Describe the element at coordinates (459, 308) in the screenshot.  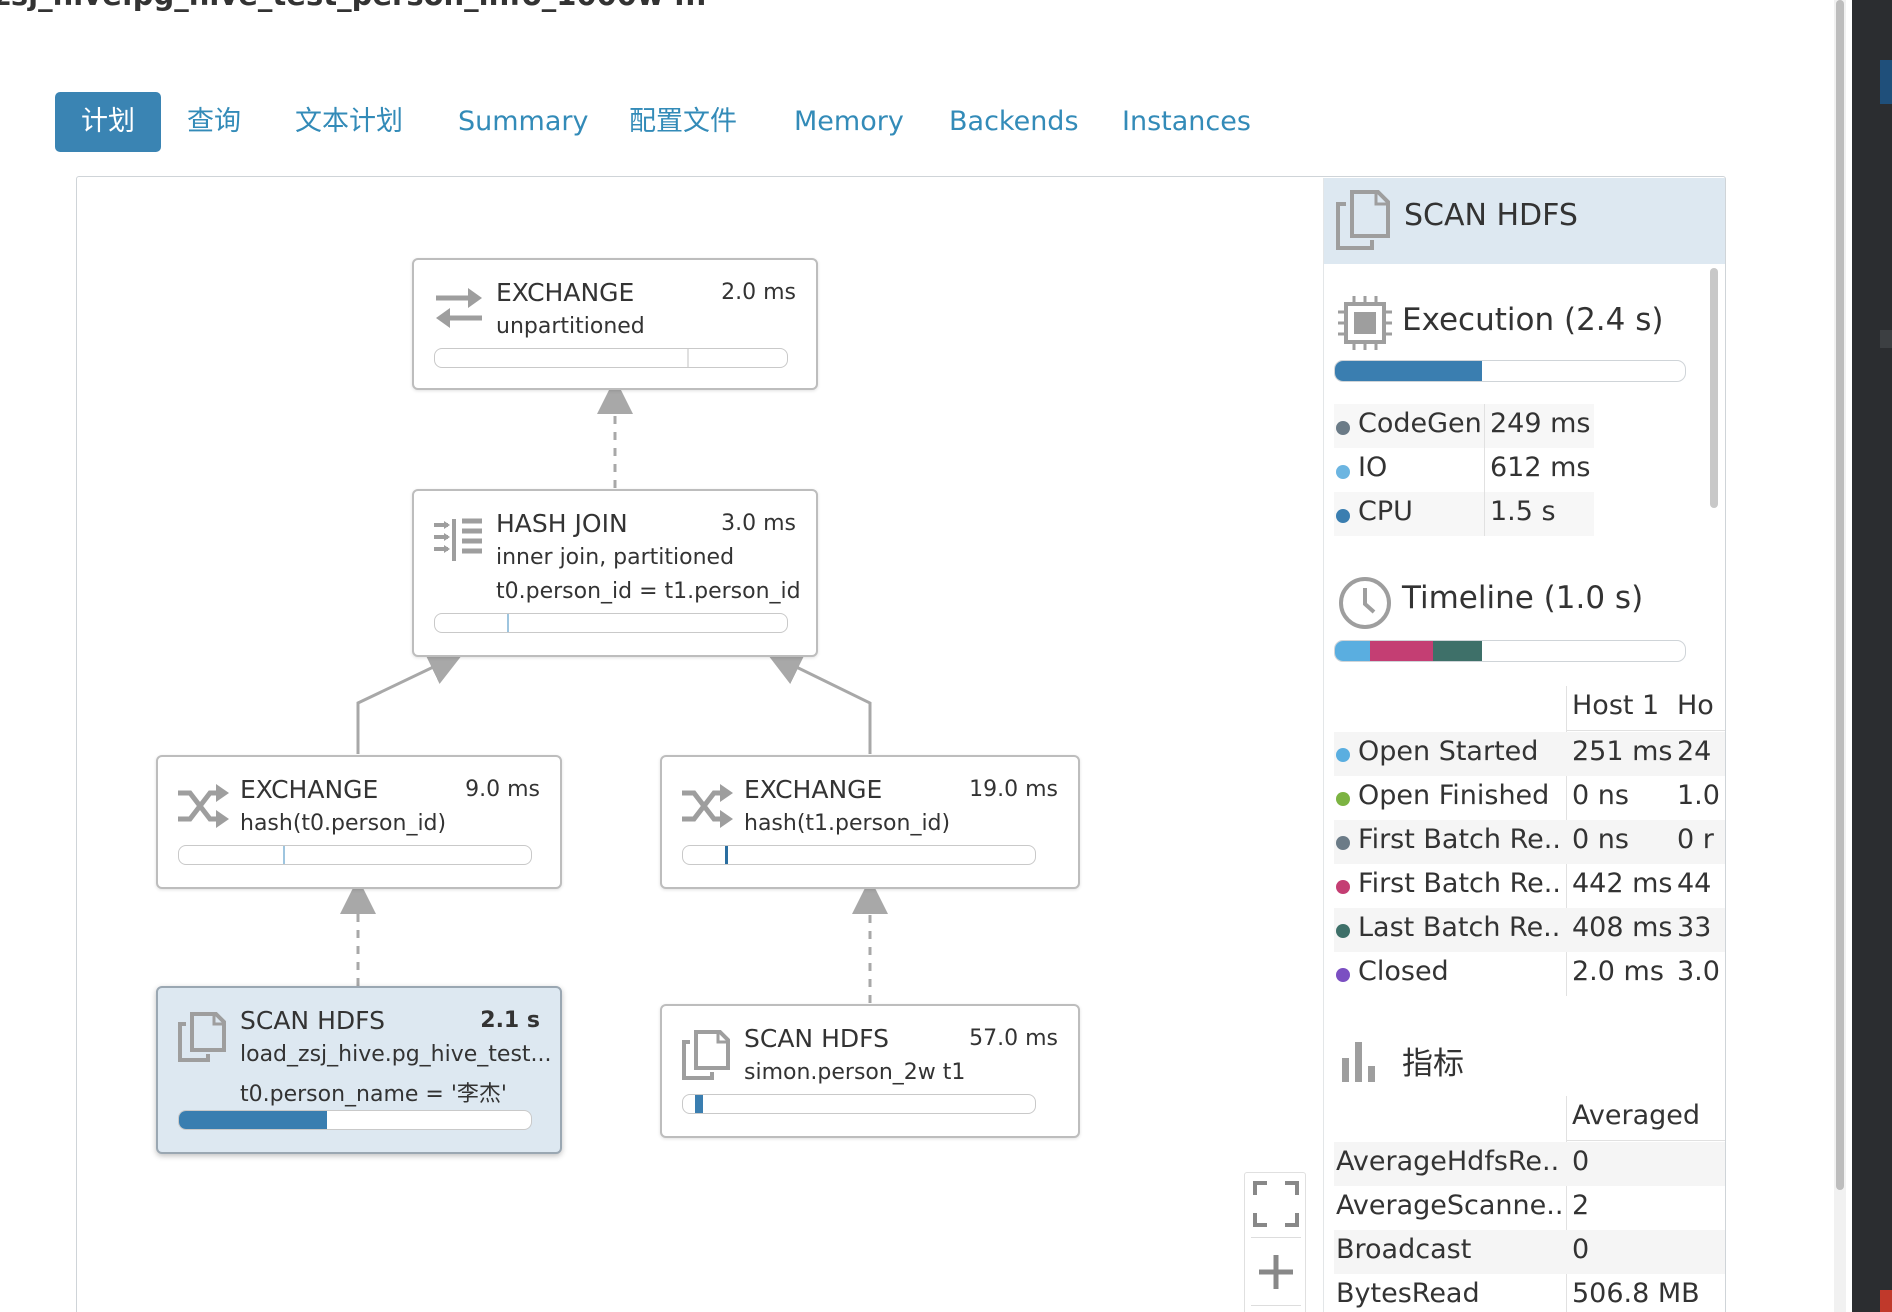
I see `exchange-arrows-icon` at that location.